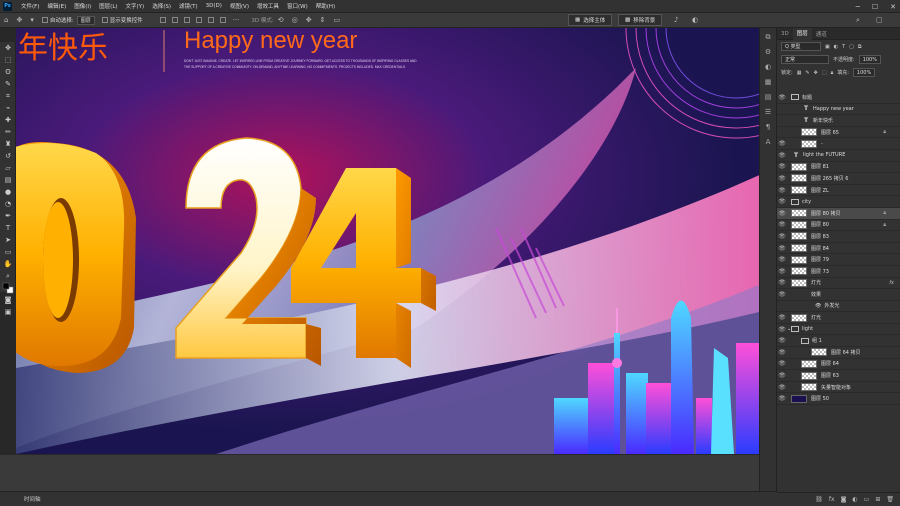  What do you see at coordinates (104, 20) in the screenshot?
I see `show-transform-checkbox` at bounding box center [104, 20].